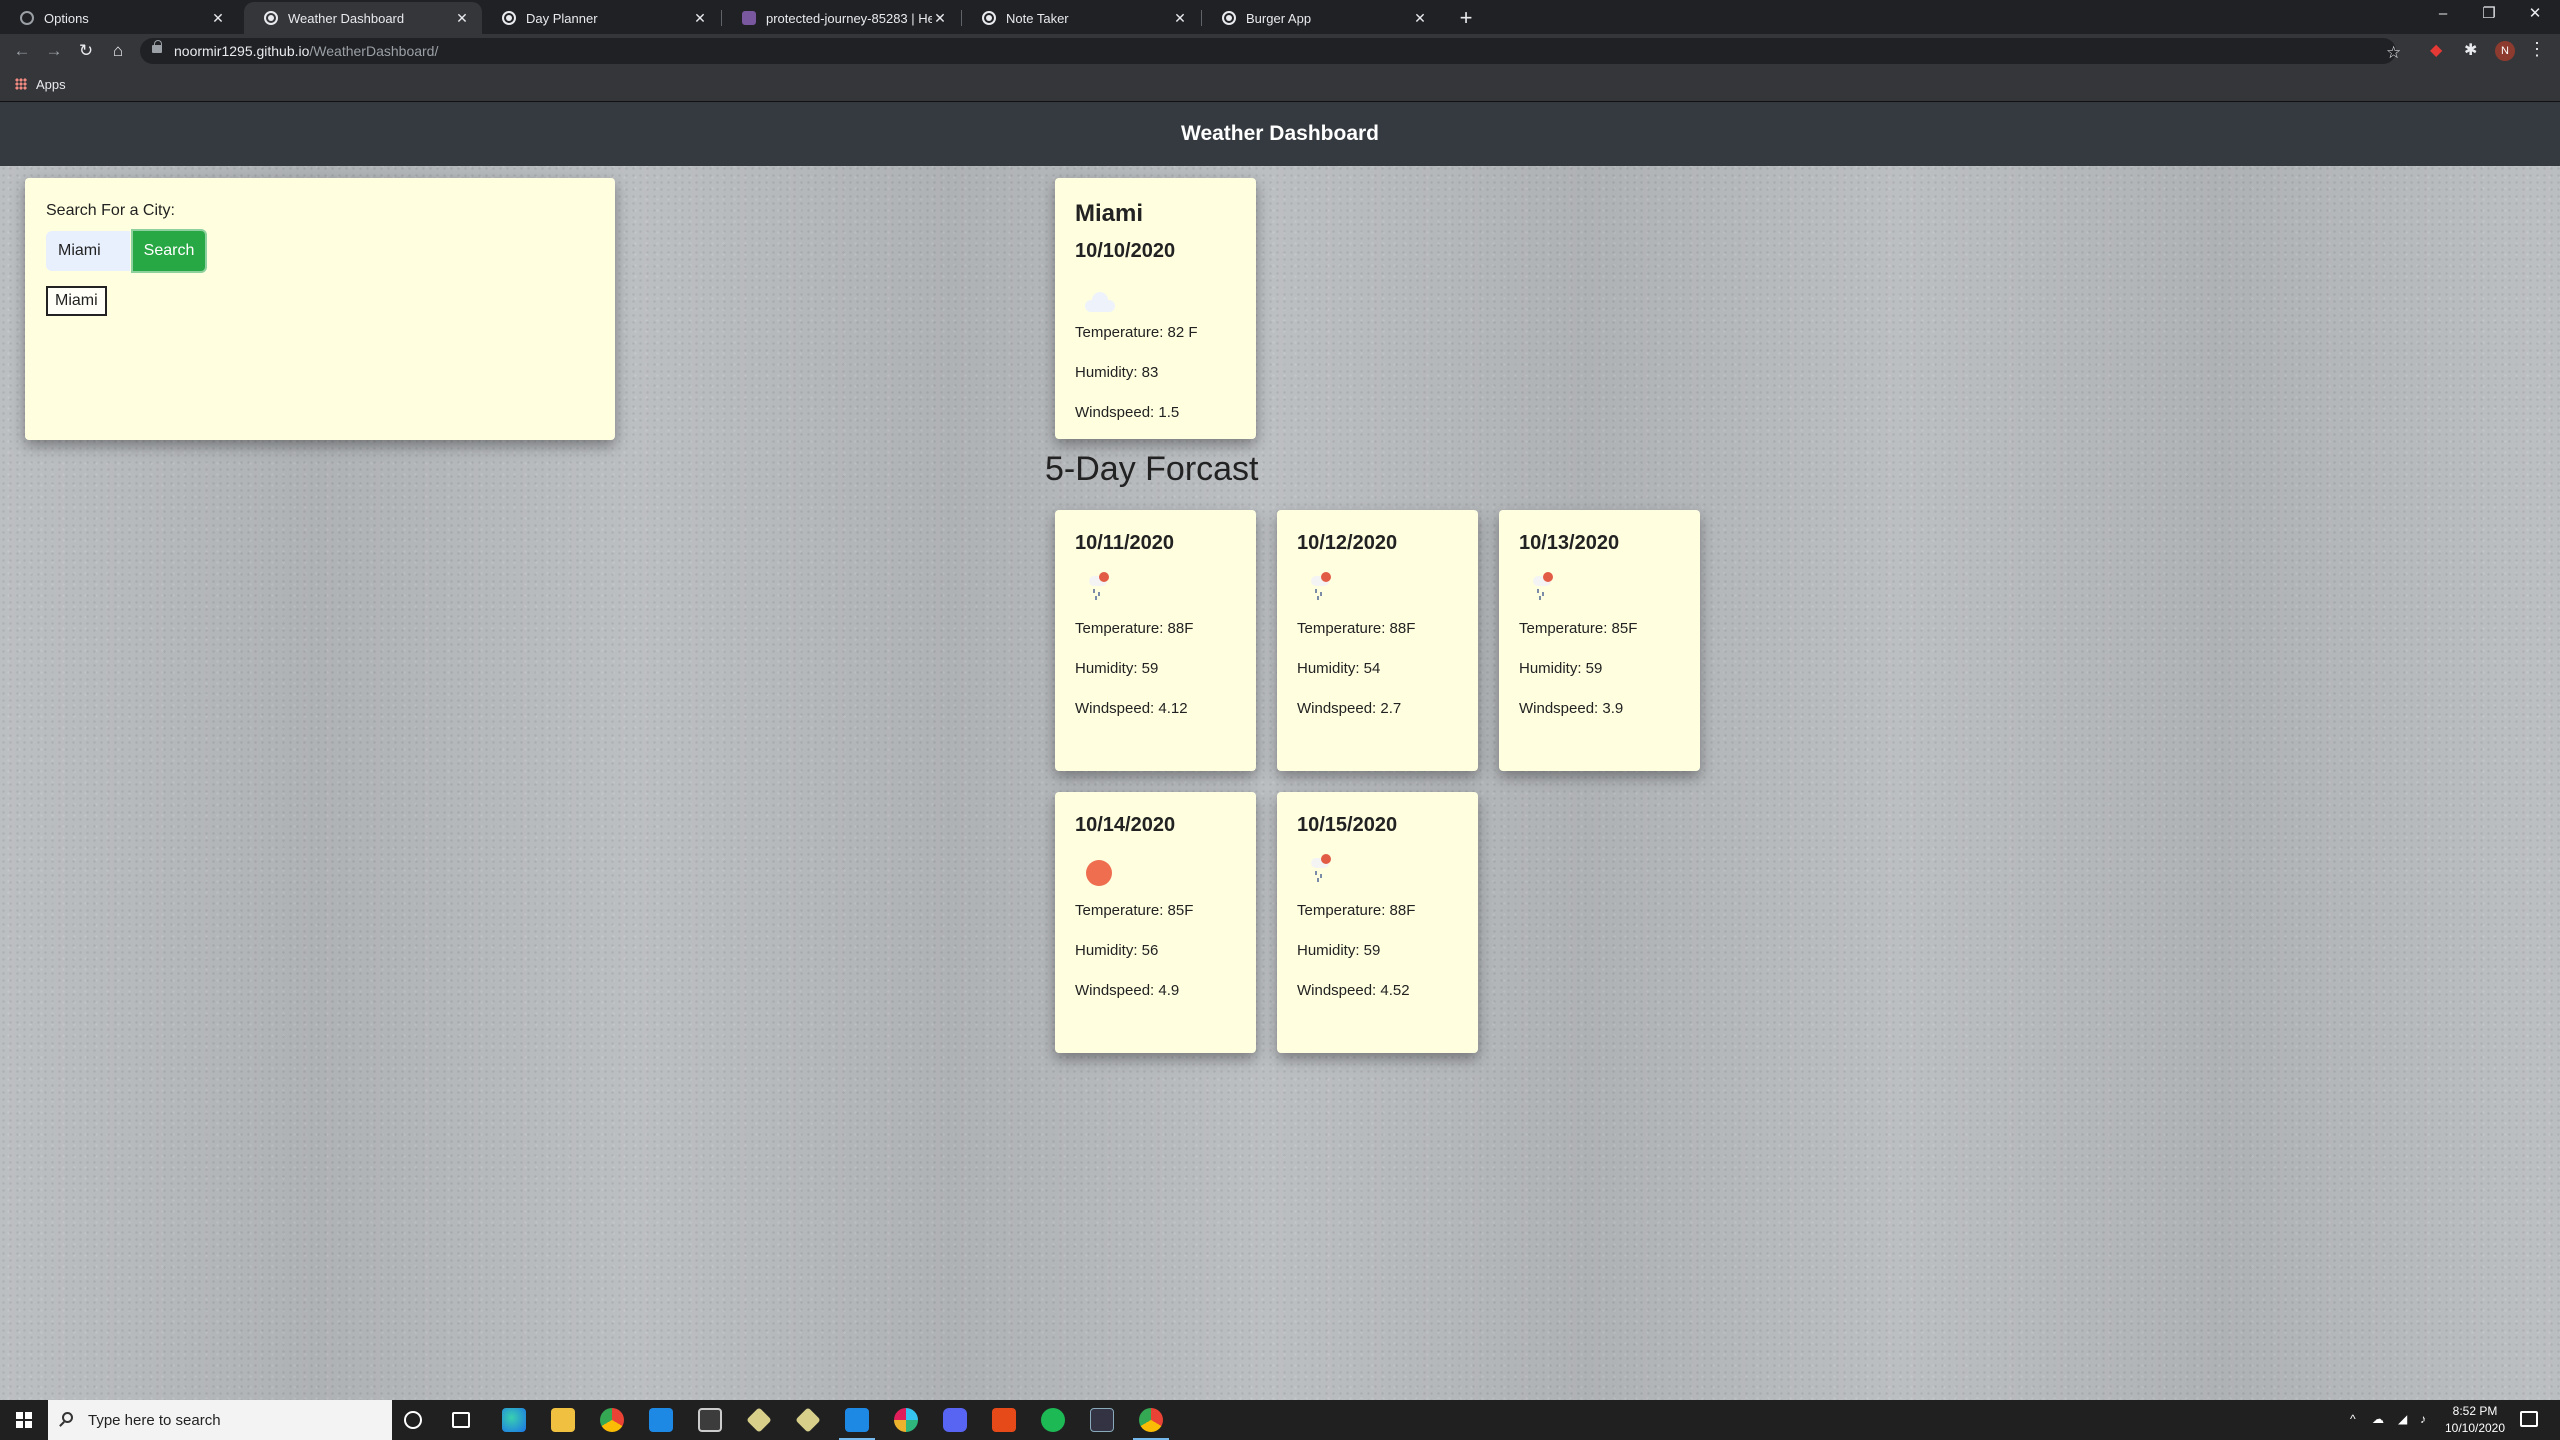 The height and width of the screenshot is (1440, 2560). What do you see at coordinates (2440, 51) in the screenshot?
I see `extension-icon: ◆` at bounding box center [2440, 51].